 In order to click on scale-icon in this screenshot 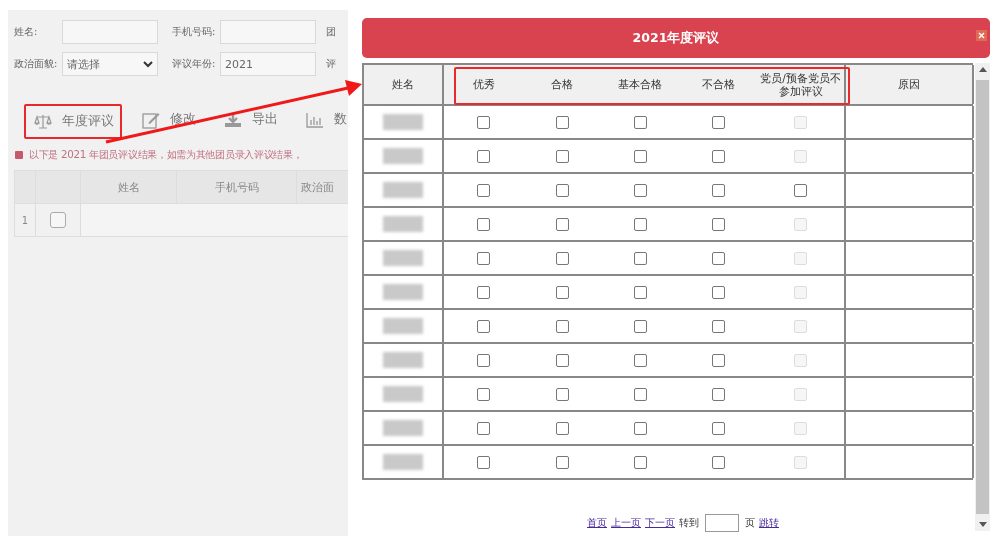, I will do `click(43, 121)`.